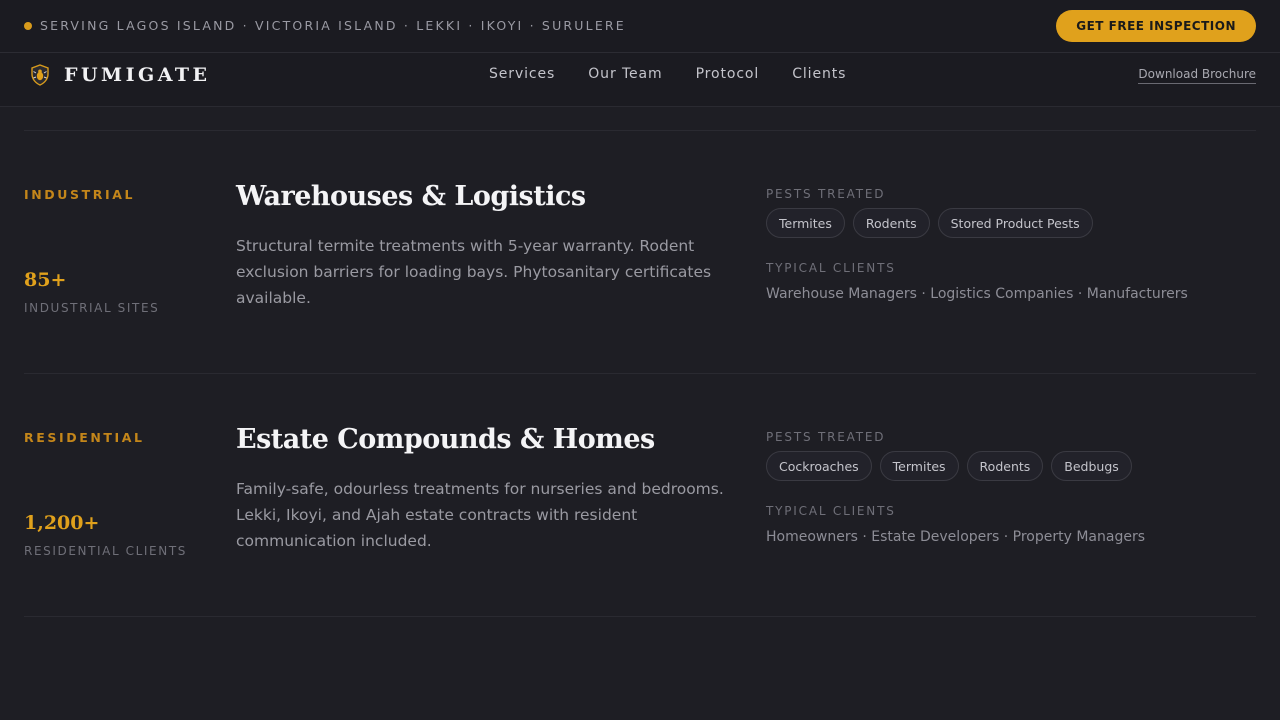 The image size is (1280, 720). I want to click on logo-text: FUMIGATE, so click(137, 75).